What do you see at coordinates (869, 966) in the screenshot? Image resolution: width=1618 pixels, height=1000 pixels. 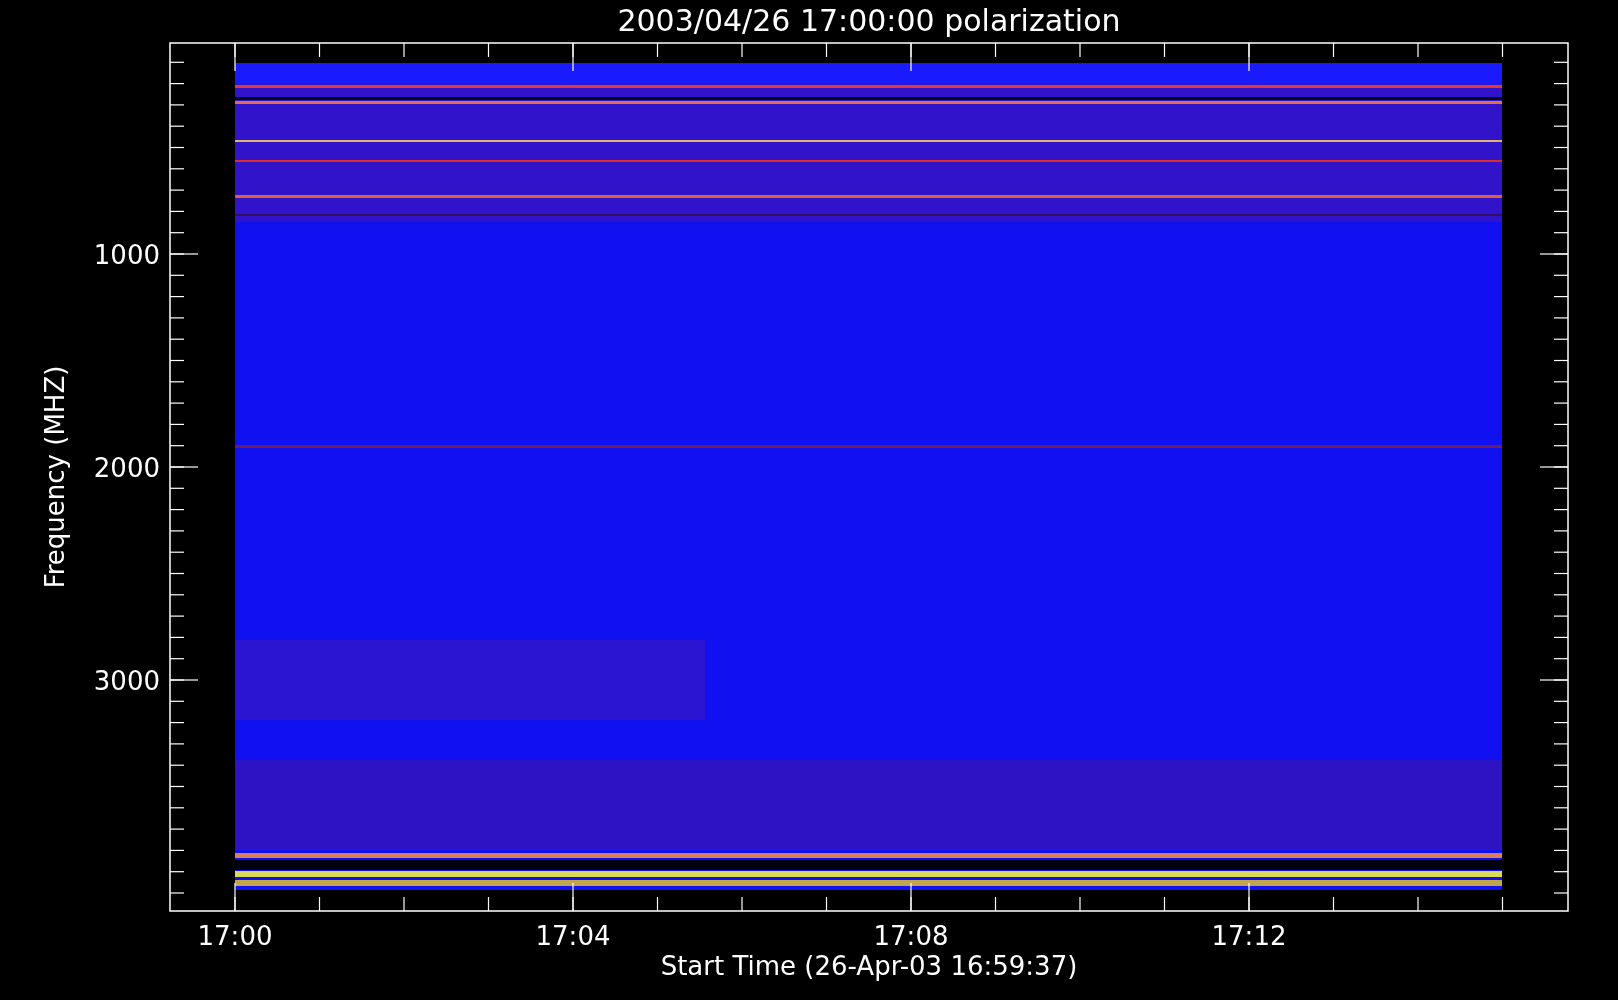 I see `x-axis-label: Start Time (26-Apr-03 16:59:37)` at bounding box center [869, 966].